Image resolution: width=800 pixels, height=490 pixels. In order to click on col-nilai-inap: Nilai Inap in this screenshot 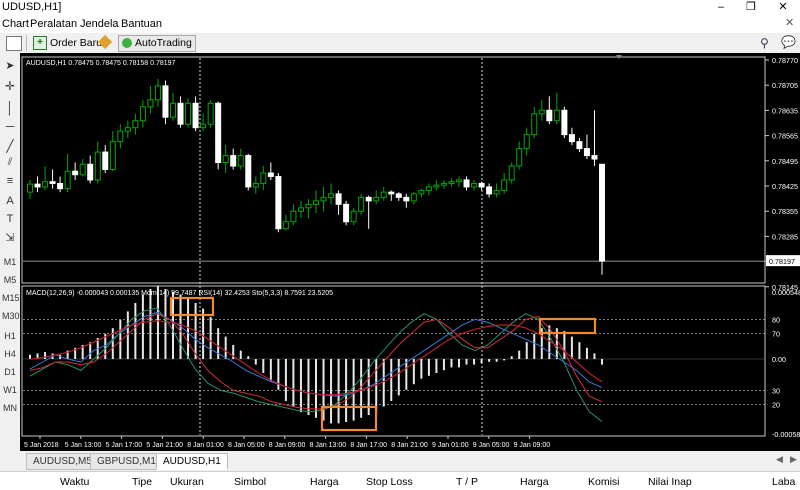, I will do `click(670, 482)`.